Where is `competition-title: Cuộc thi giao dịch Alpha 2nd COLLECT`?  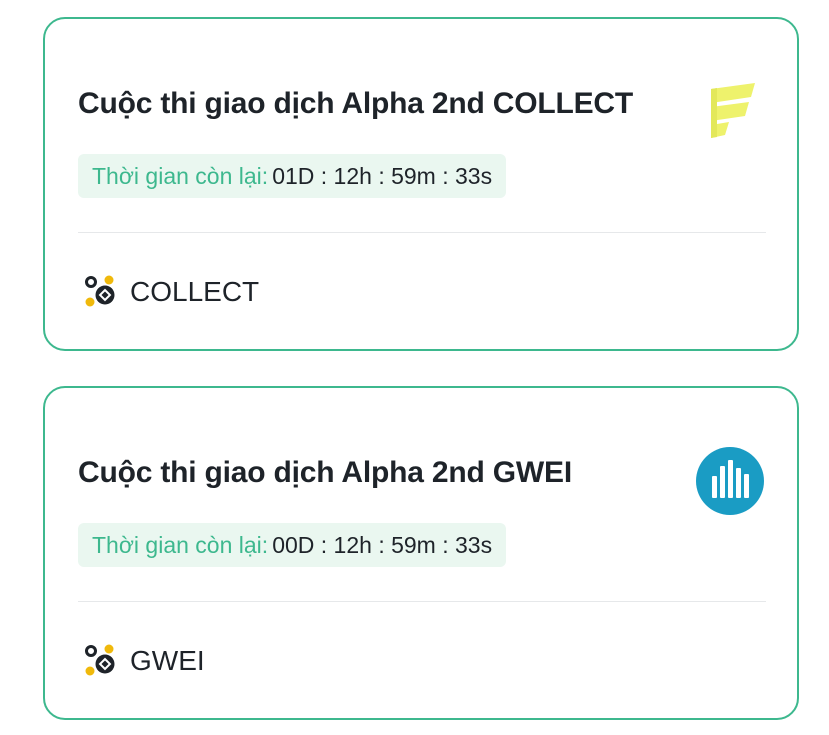
competition-title: Cuộc thi giao dịch Alpha 2nd COLLECT is located at coordinates (356, 103).